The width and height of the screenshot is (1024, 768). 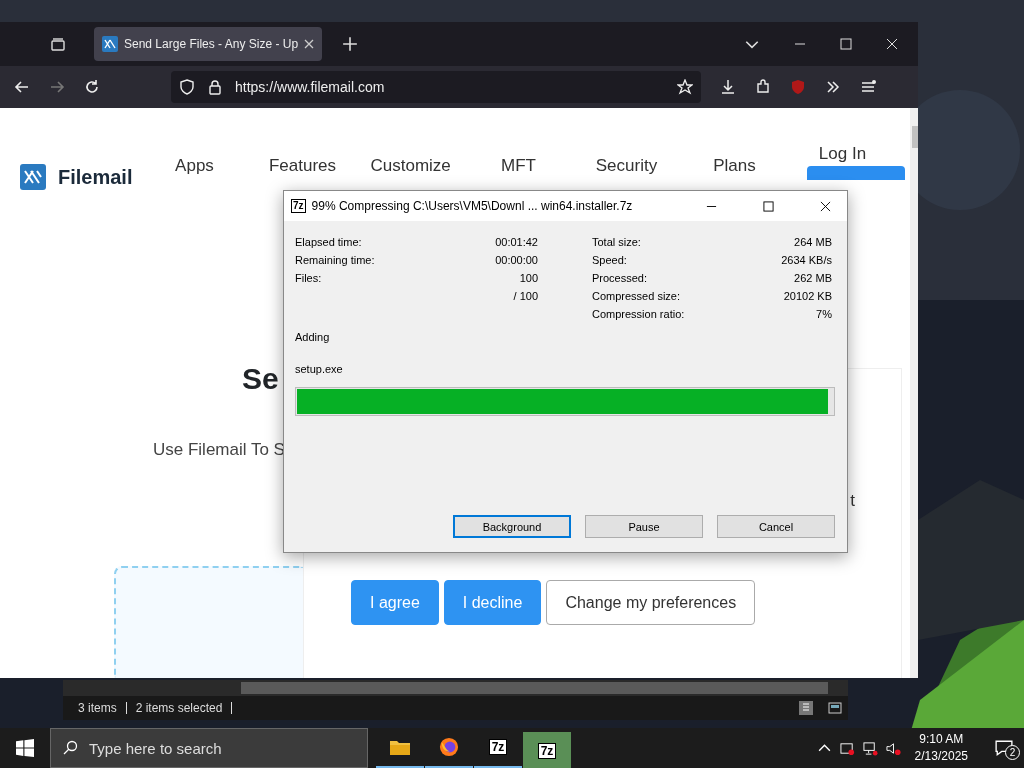 What do you see at coordinates (685, 87) in the screenshot?
I see `star-icon` at bounding box center [685, 87].